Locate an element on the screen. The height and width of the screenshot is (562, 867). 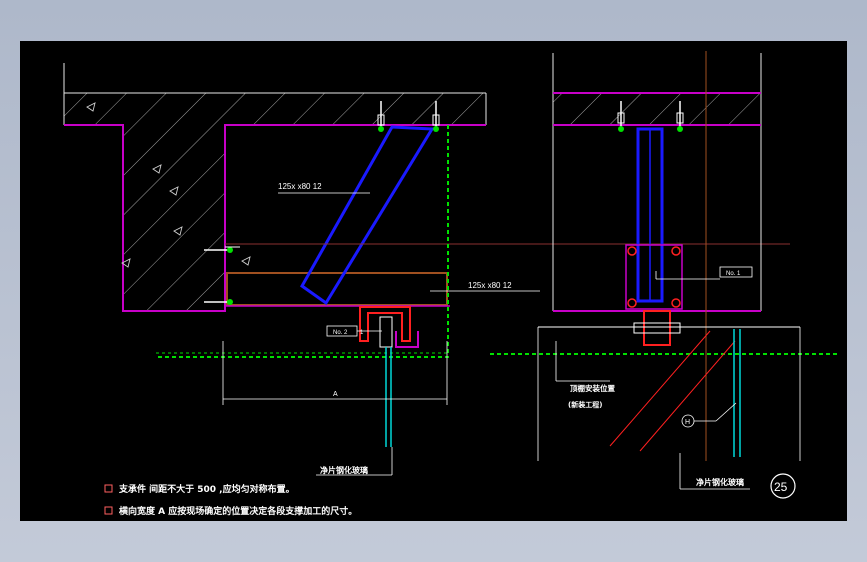
angle-steel-label-upper: 125x x80 12 is located at coordinates (300, 186).